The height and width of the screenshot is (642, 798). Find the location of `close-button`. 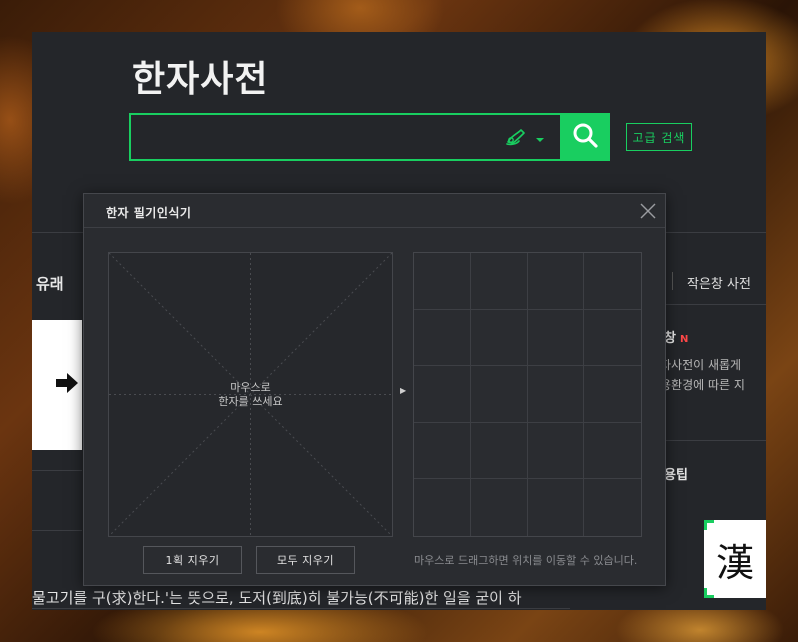

close-button is located at coordinates (648, 211).